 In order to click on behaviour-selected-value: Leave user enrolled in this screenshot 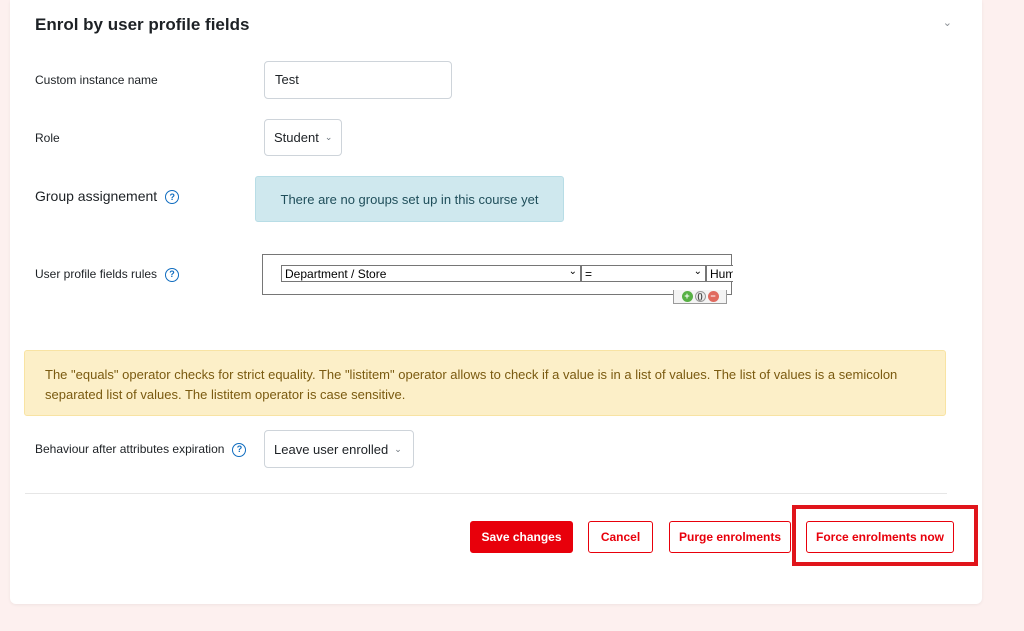, I will do `click(331, 449)`.